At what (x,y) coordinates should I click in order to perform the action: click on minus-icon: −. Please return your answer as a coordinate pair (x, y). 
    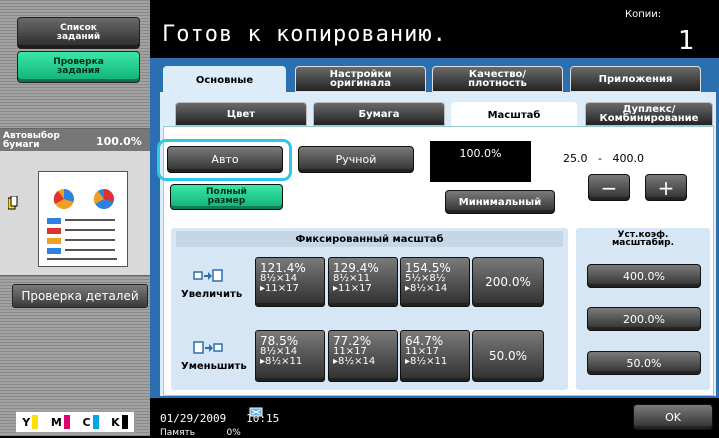
    Looking at the image, I should click on (609, 187).